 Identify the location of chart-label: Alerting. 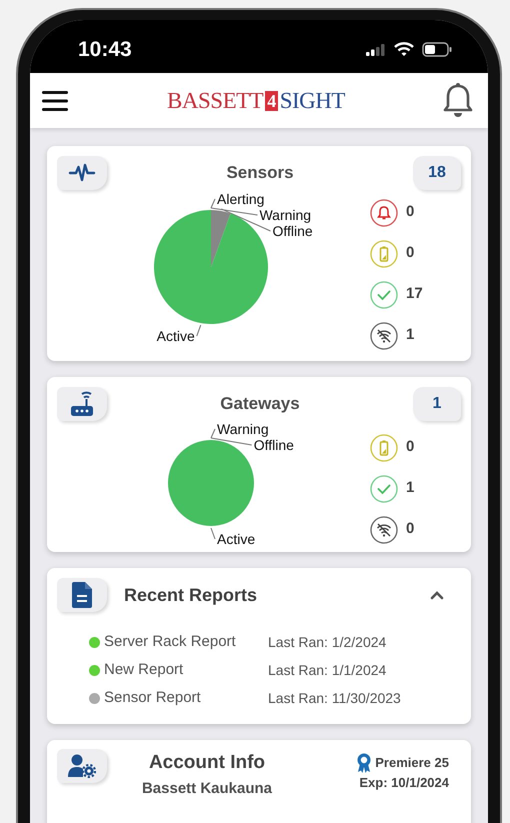
(240, 199).